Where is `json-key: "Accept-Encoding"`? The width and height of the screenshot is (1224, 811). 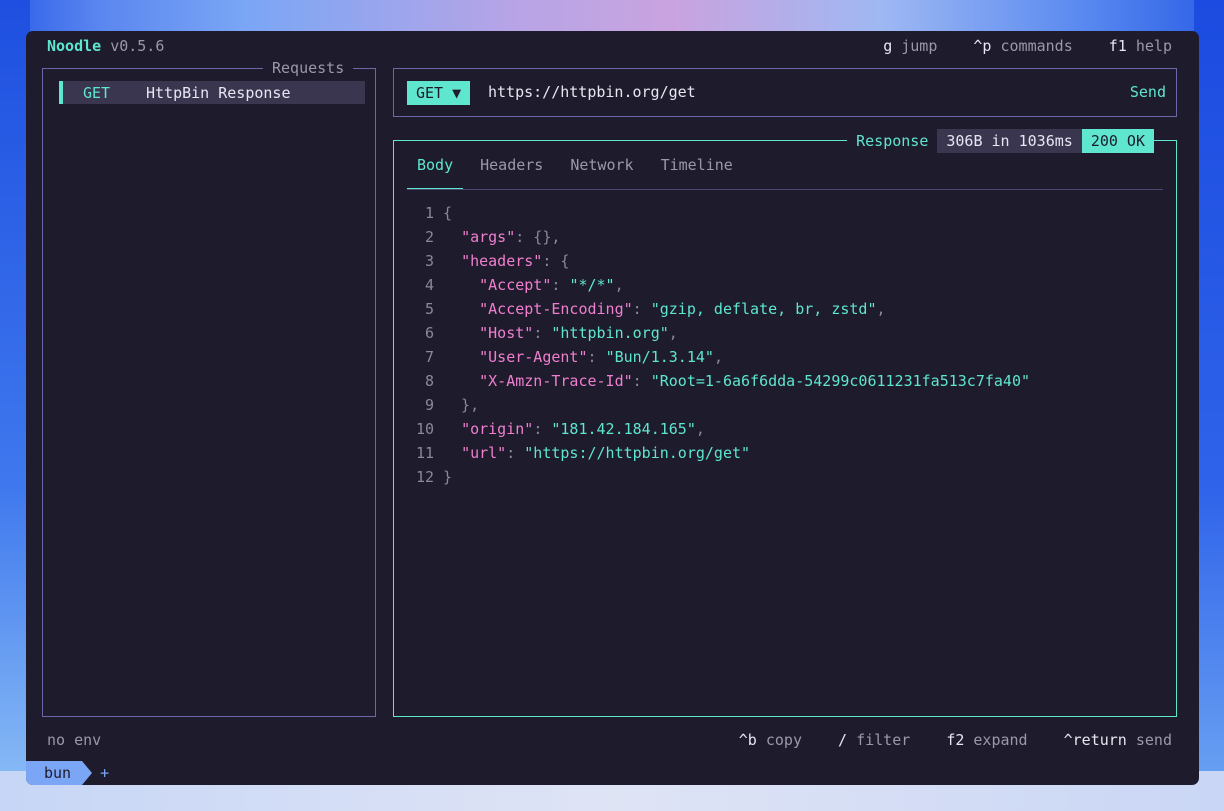
json-key: "Accept-Encoding" is located at coordinates (556, 309).